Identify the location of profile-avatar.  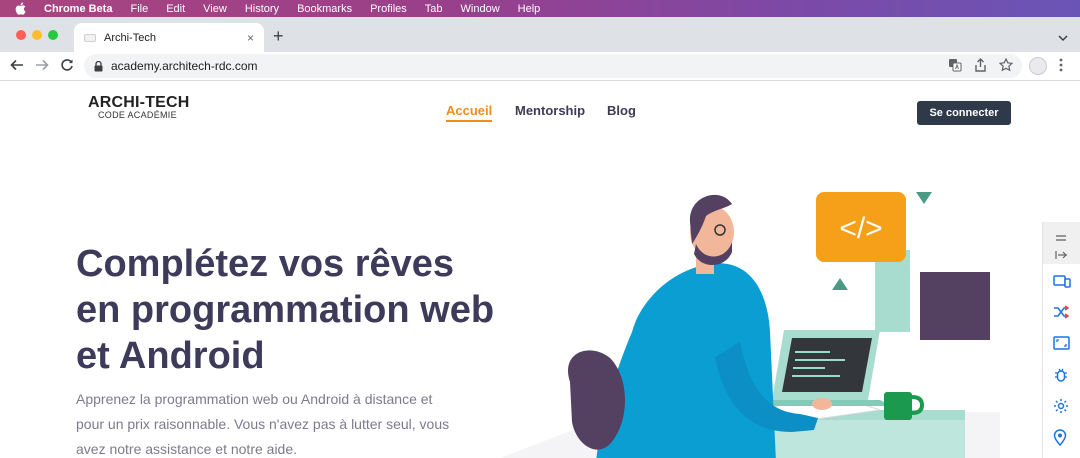
(1038, 66).